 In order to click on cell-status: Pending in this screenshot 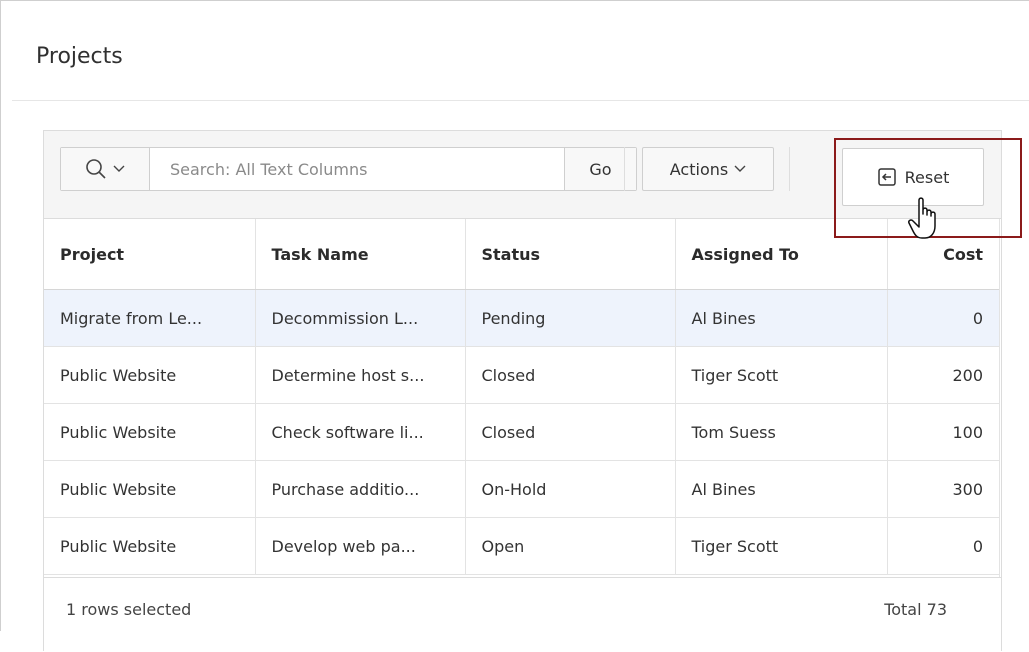, I will do `click(570, 318)`.